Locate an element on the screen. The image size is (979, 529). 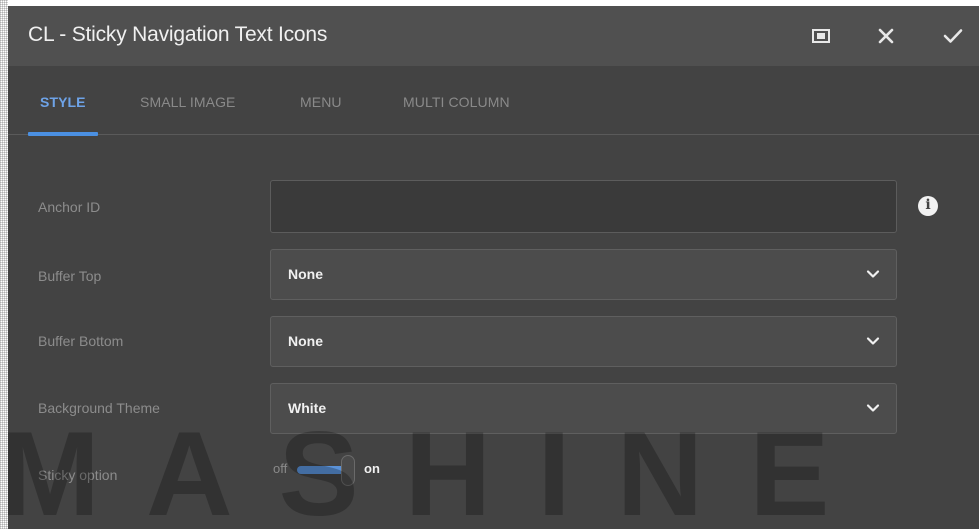
close-icon is located at coordinates (886, 36).